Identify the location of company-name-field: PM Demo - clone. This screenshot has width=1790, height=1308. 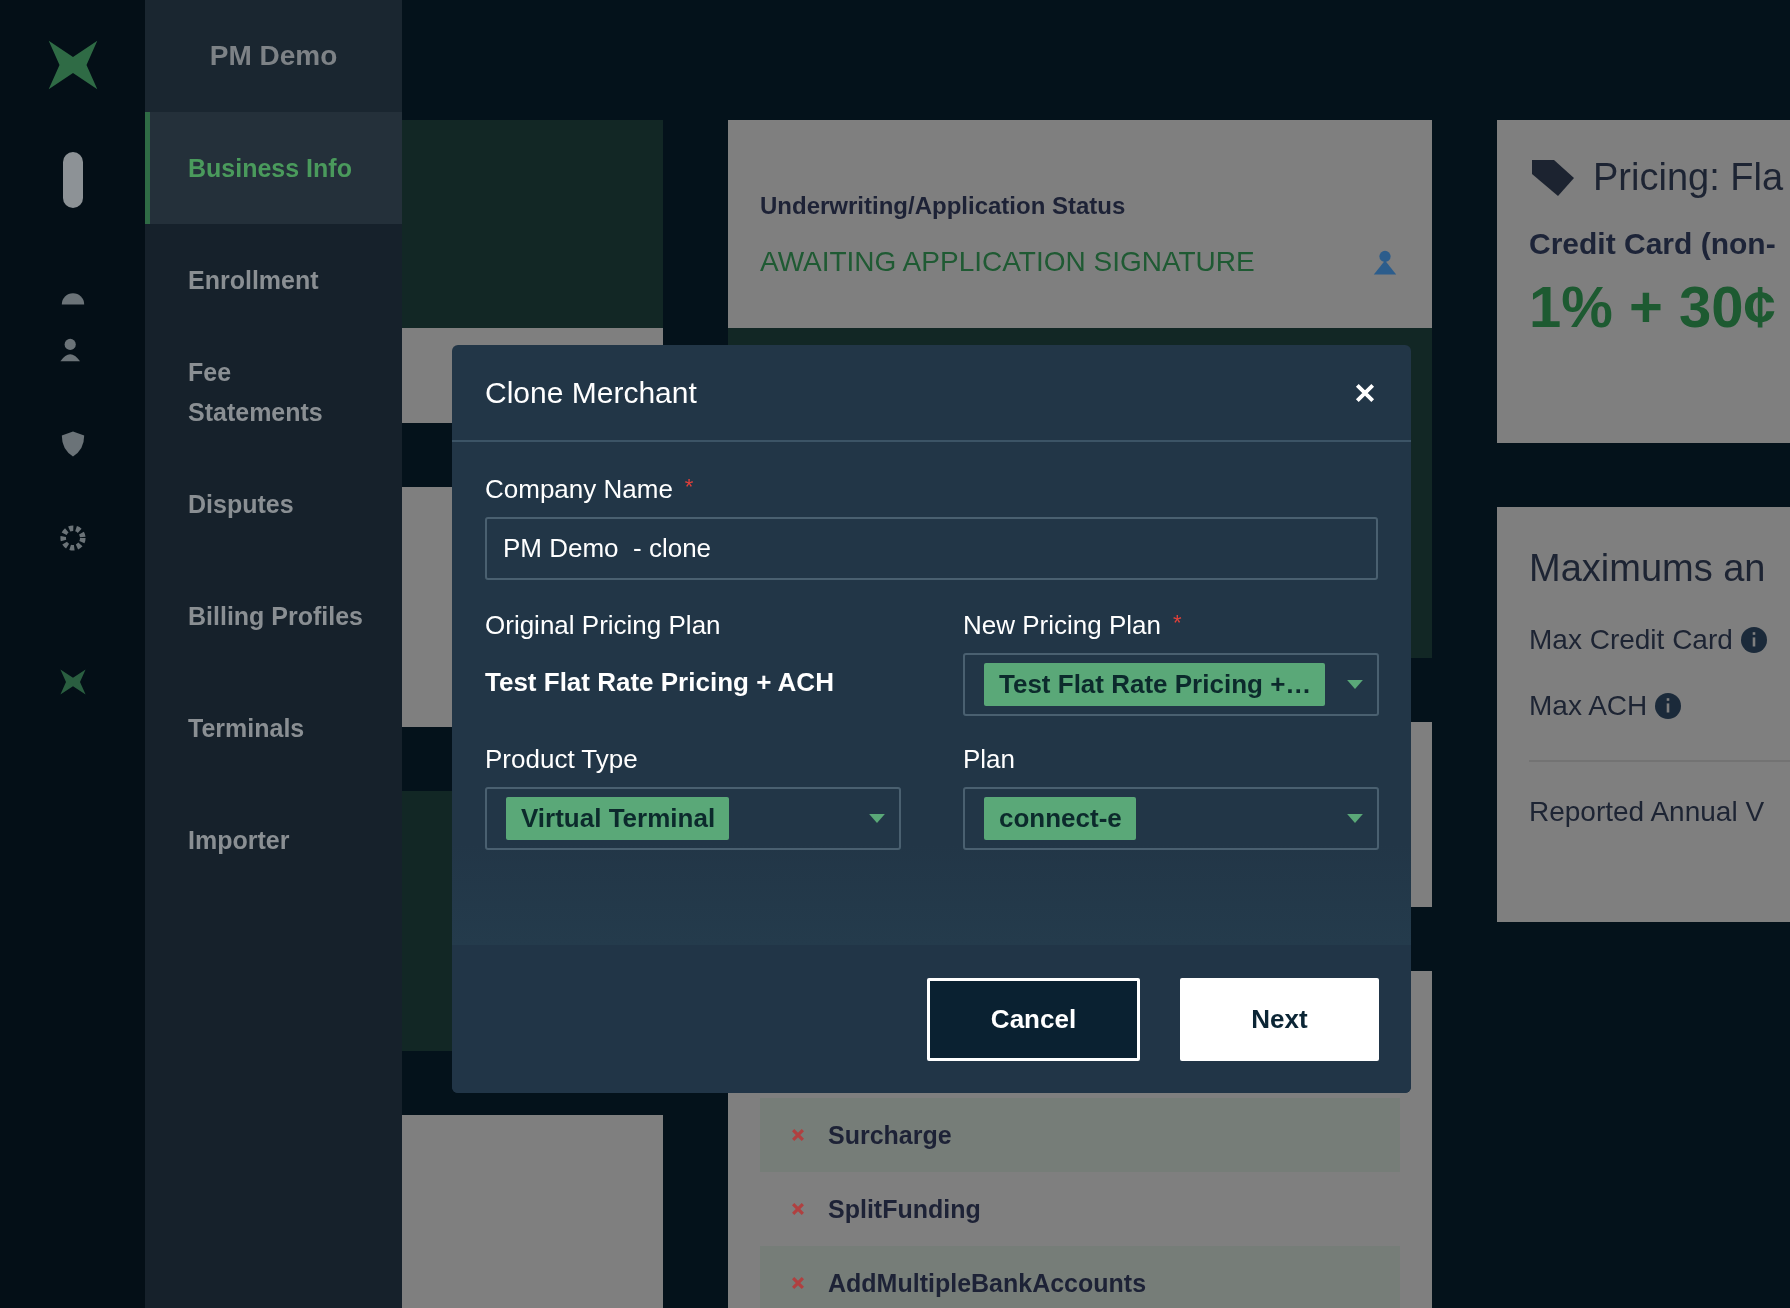
(931, 548).